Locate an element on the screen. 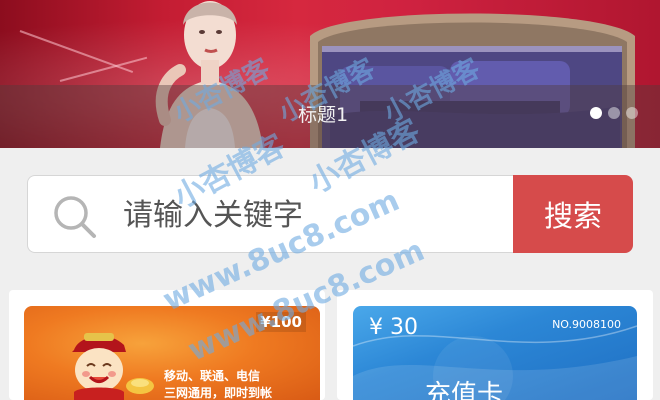 The height and width of the screenshot is (400, 660). search-button: 搜索 is located at coordinates (573, 214).